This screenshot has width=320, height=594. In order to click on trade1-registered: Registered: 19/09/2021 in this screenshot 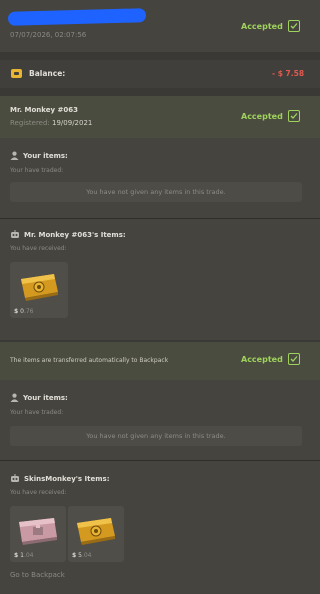, I will do `click(51, 123)`.